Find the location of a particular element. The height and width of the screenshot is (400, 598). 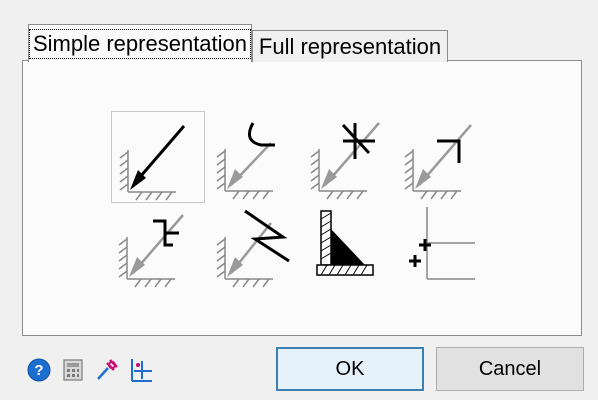

tab-simple-representation: Simple representation is located at coordinates (140, 43).